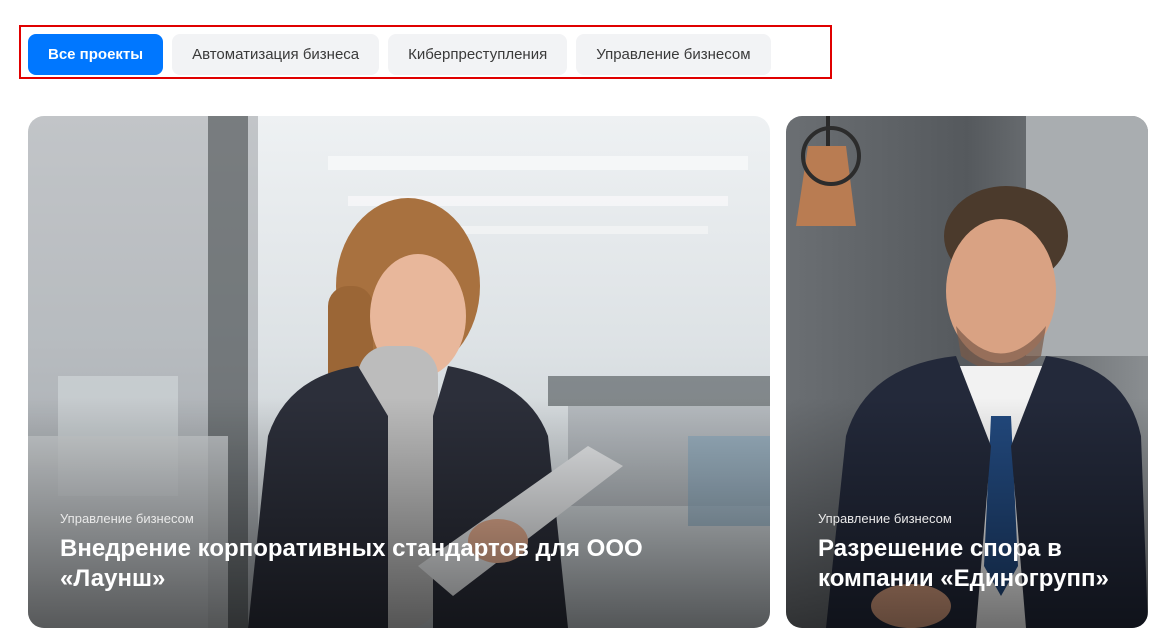 Image resolution: width=1160 pixels, height=637 pixels. Describe the element at coordinates (478, 54) in the screenshot. I see `filter-cybercrime: Киберпреступления` at that location.